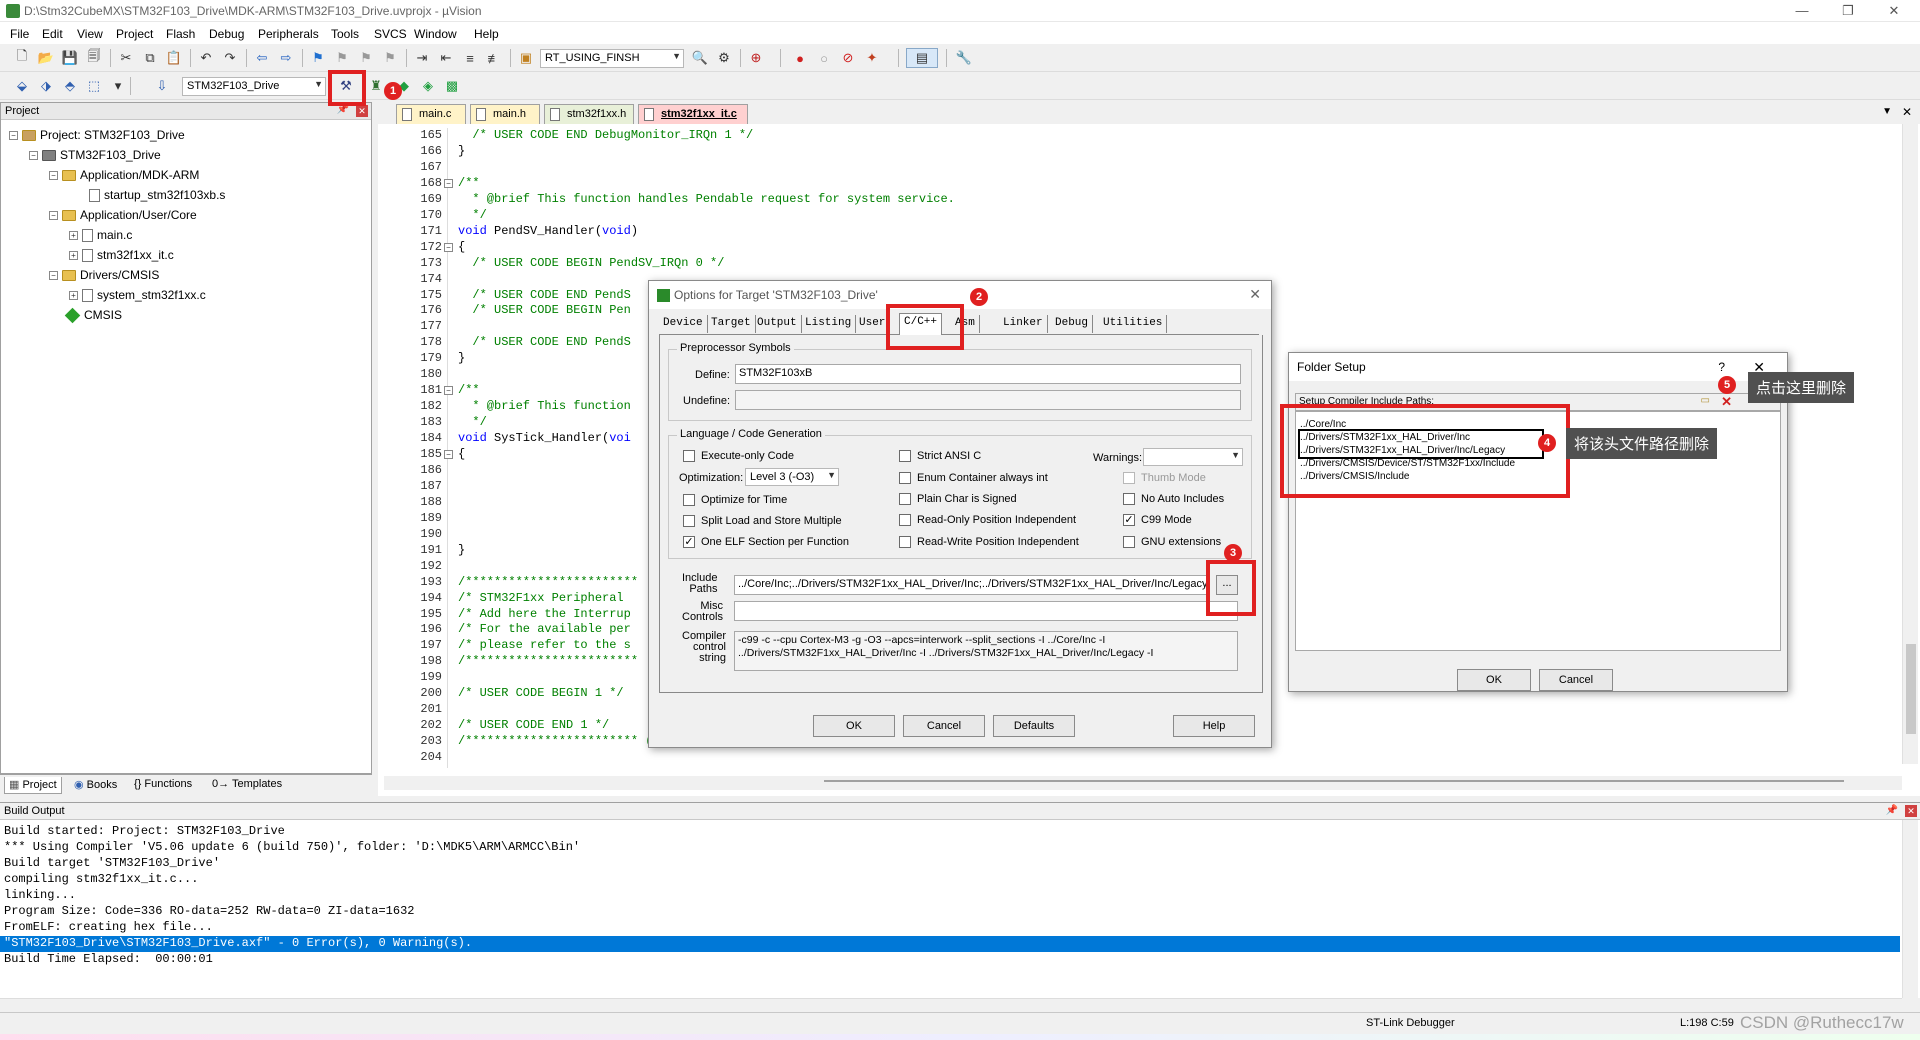 This screenshot has height=1040, width=1920. What do you see at coordinates (541, 598) in the screenshot?
I see `code-line: /* STM32F1xx Peripheral` at bounding box center [541, 598].